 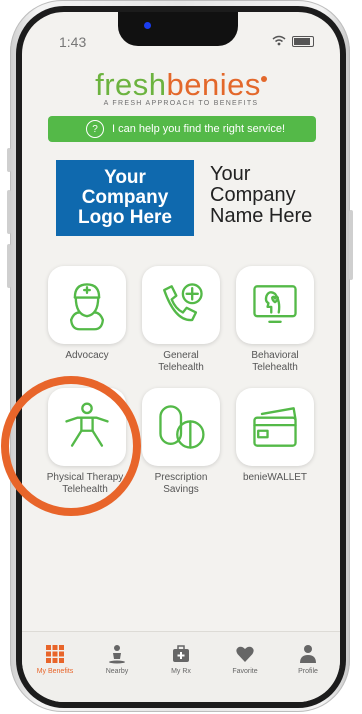 What do you see at coordinates (261, 216) in the screenshot?
I see `name-line-3: Name Here` at bounding box center [261, 216].